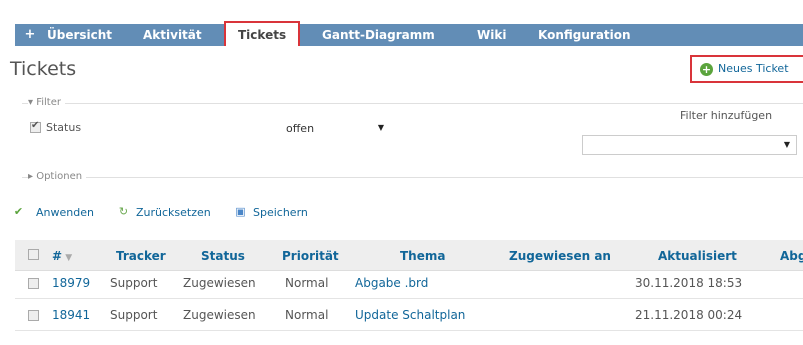 The height and width of the screenshot is (345, 803). I want to click on column-header-tracker: Tracker, so click(141, 256).